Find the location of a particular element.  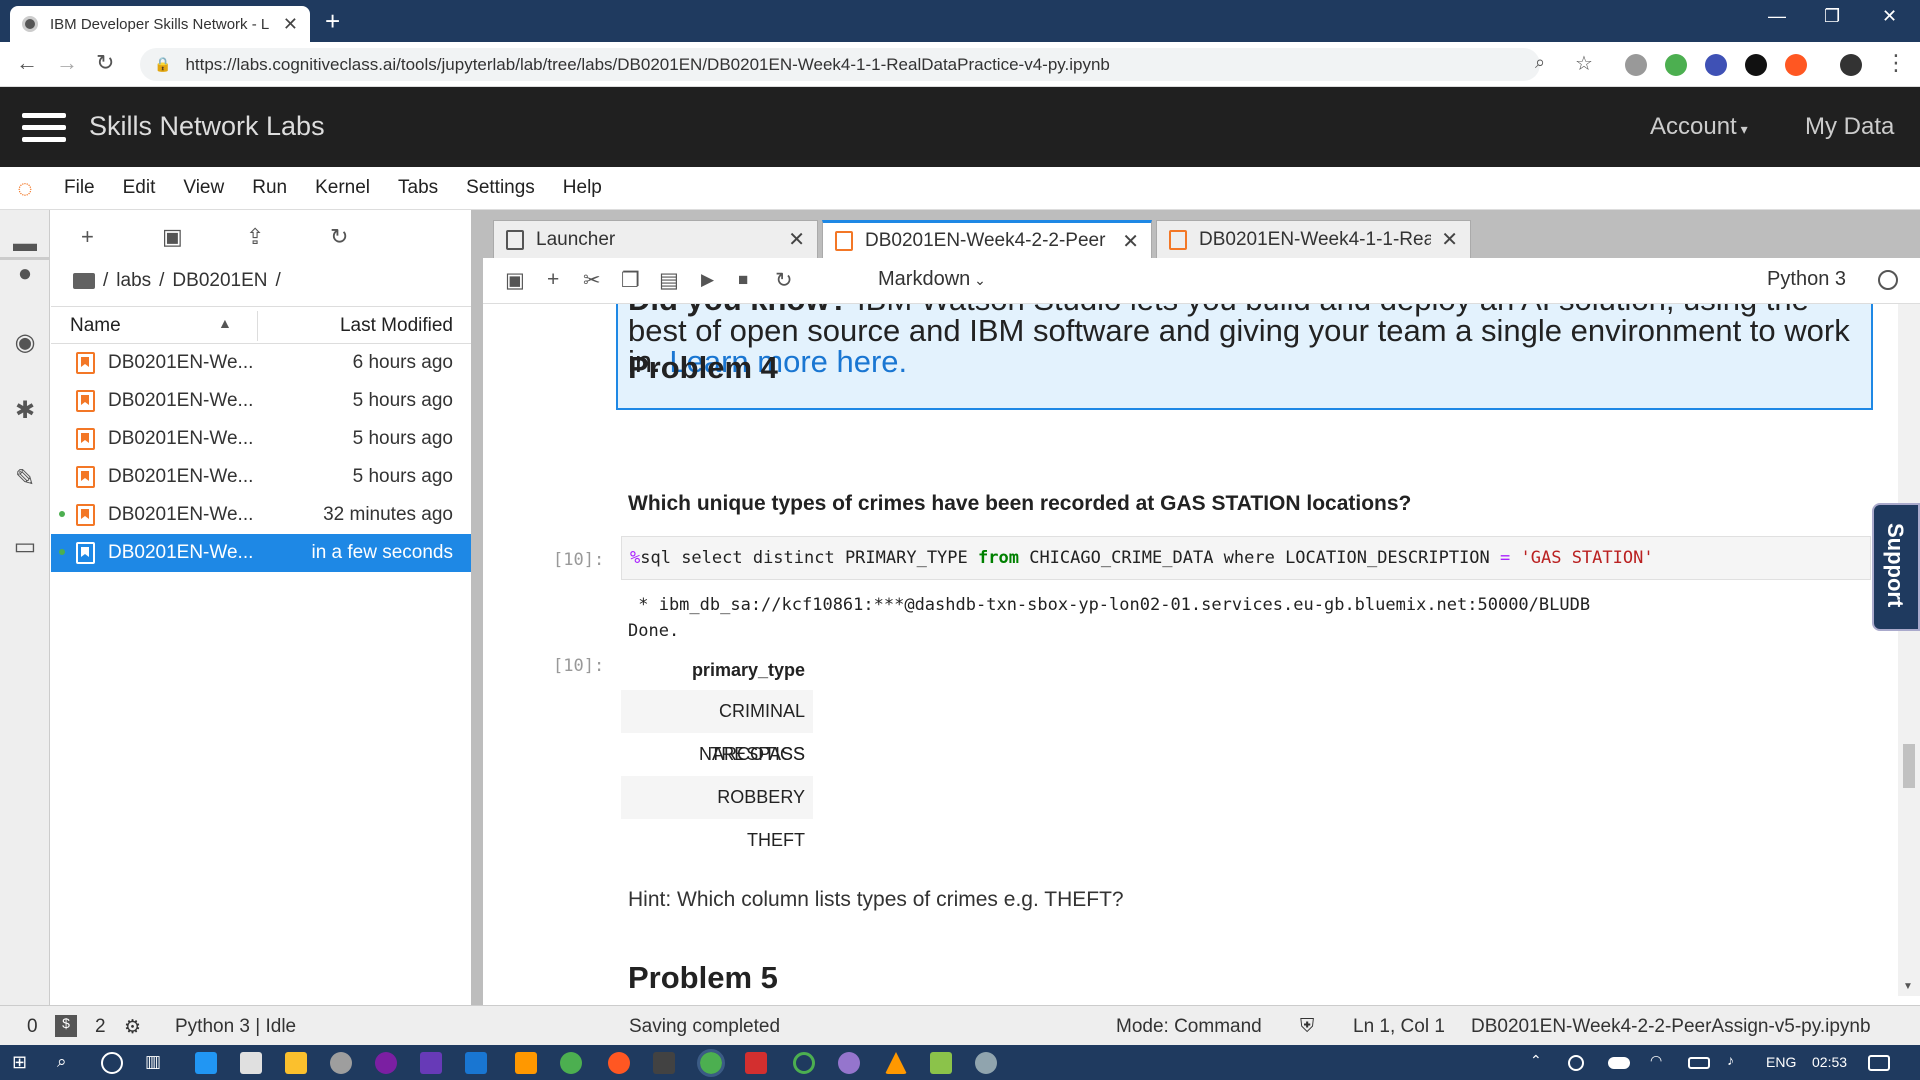

zoom-icon: ⌕ is located at coordinates (1540, 62).